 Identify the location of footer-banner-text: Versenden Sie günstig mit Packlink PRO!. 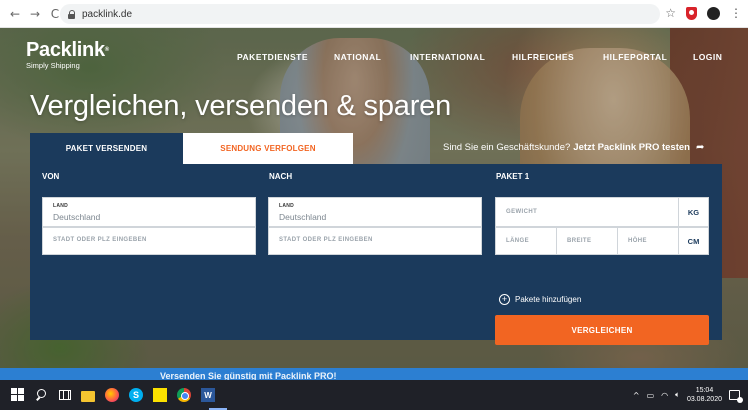
(248, 375).